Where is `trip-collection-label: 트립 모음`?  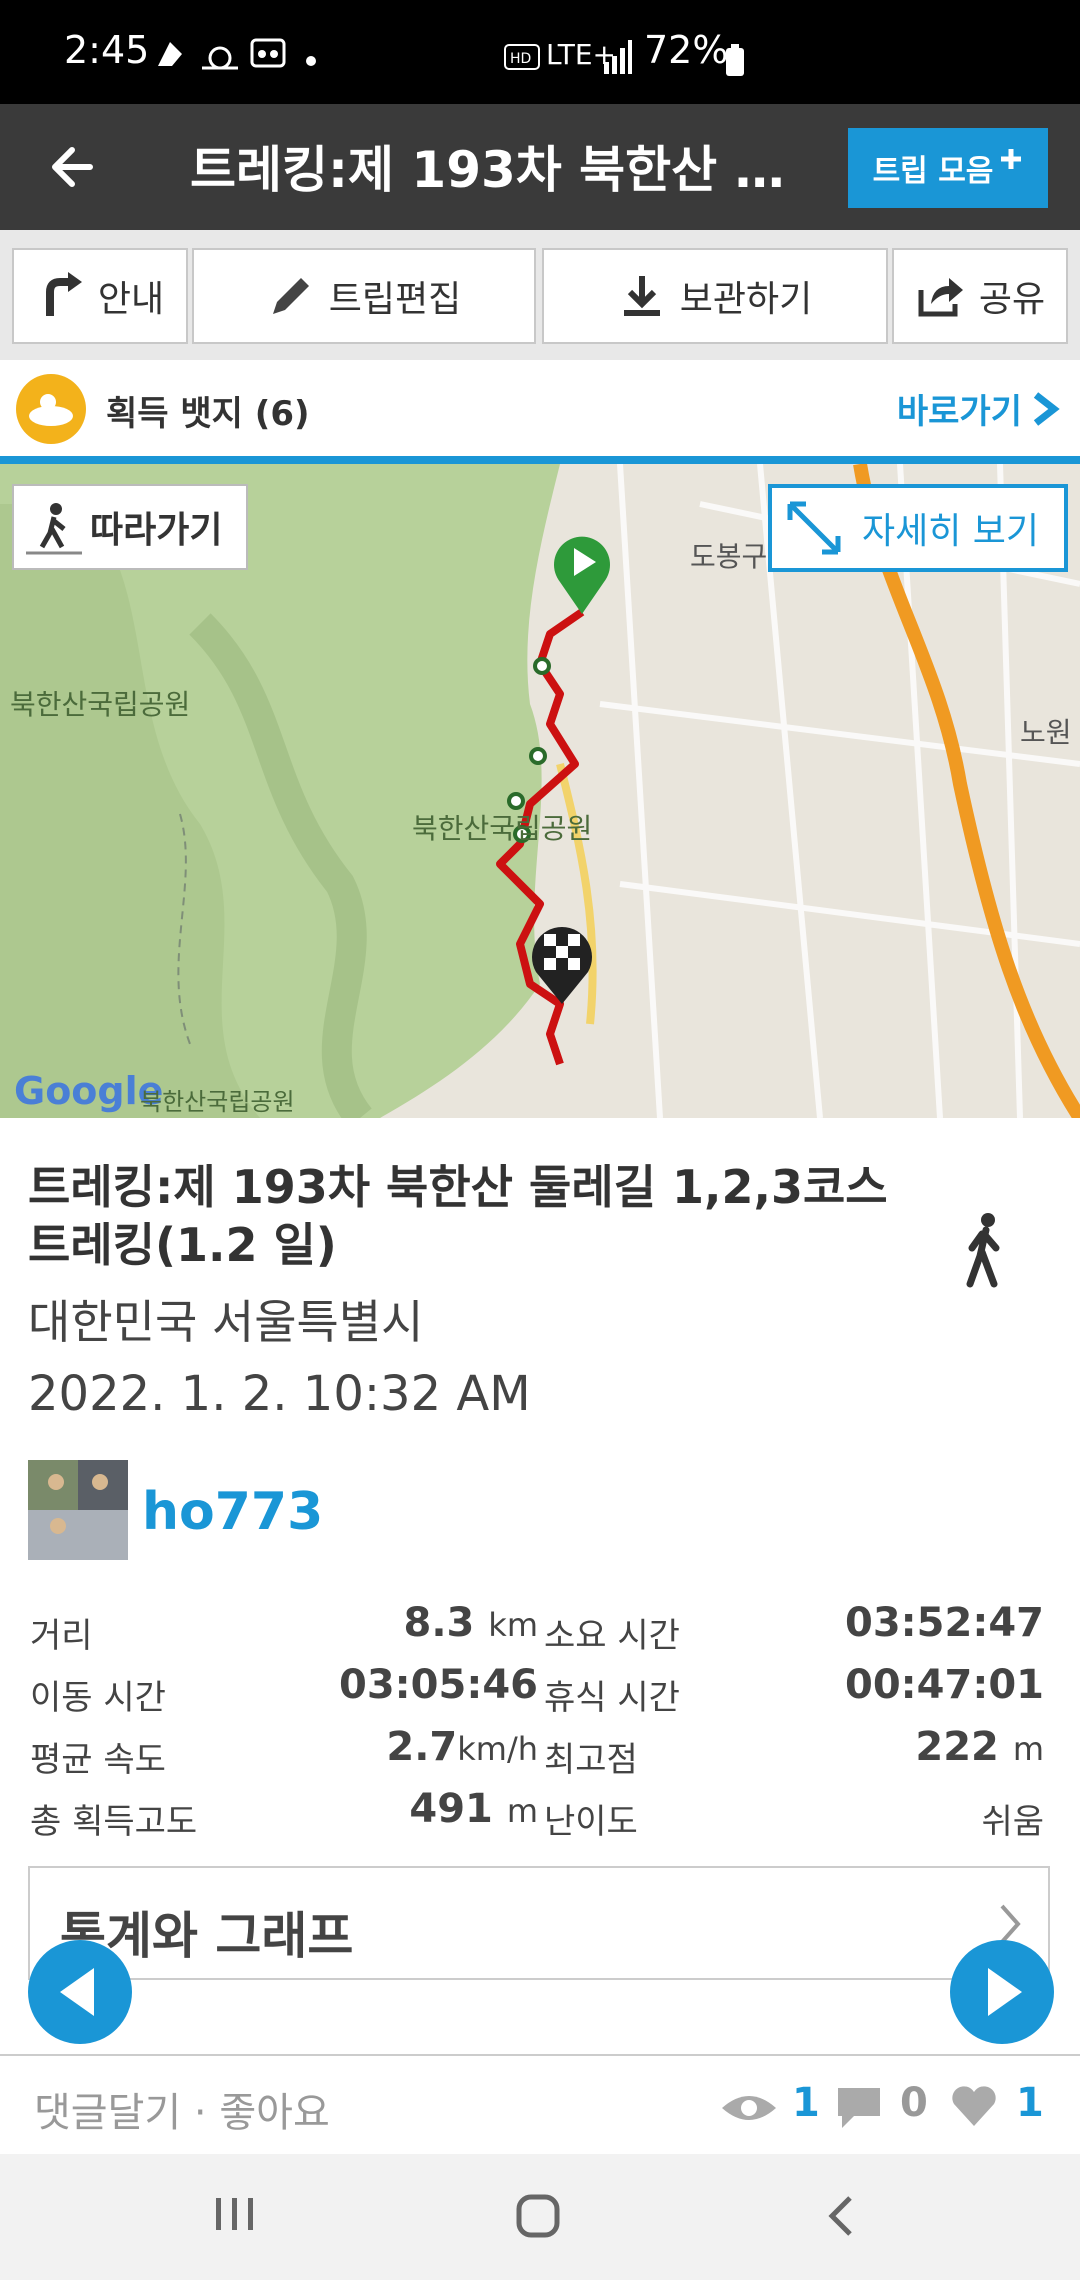 trip-collection-label: 트립 모음 is located at coordinates (933, 171).